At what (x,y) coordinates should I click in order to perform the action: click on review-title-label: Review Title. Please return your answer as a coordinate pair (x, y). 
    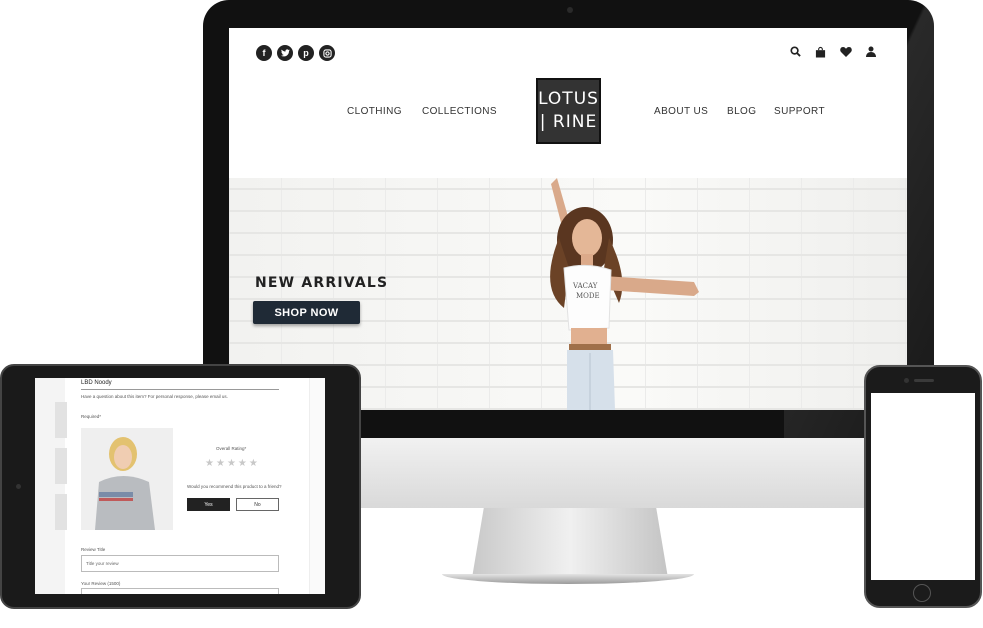
    Looking at the image, I should click on (93, 549).